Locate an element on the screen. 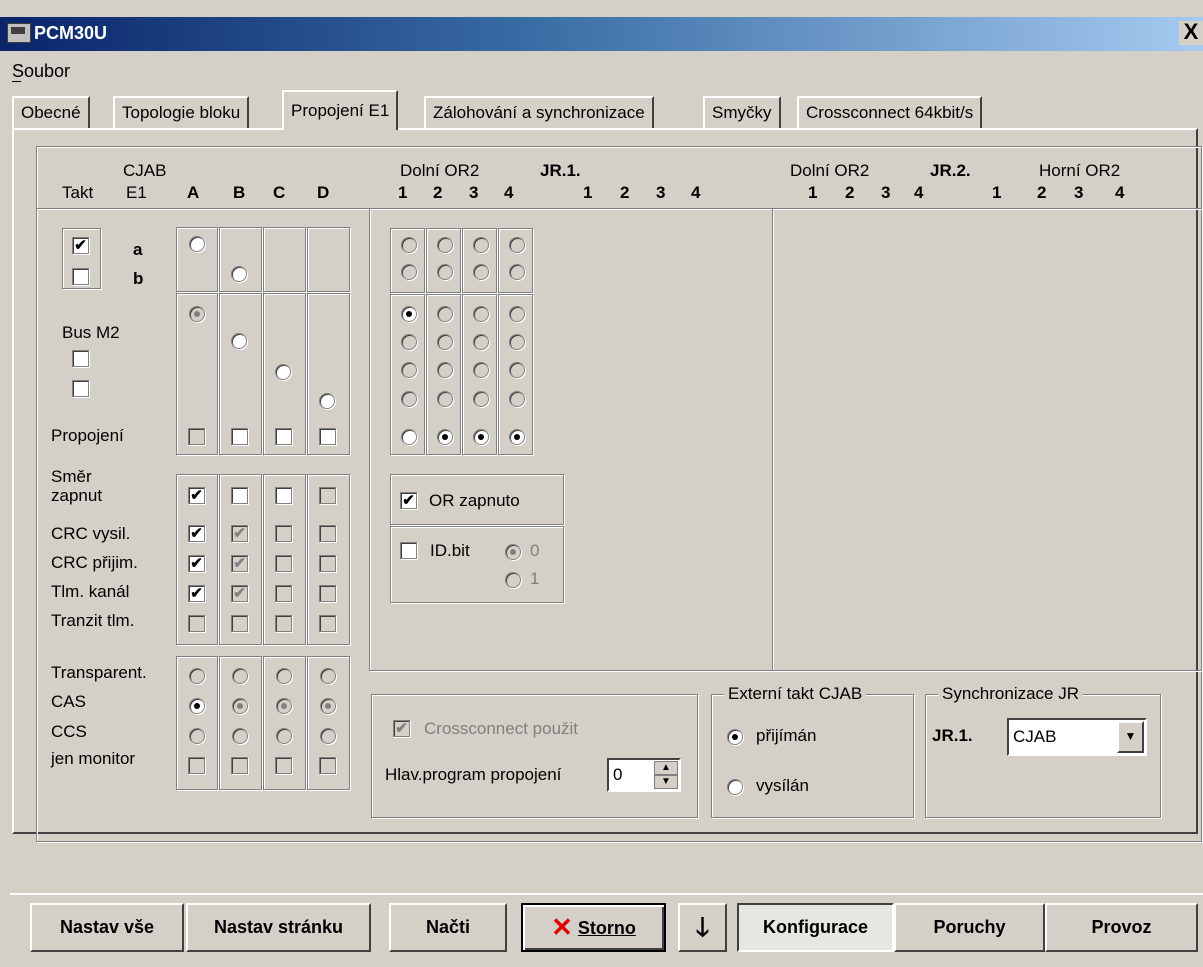 This screenshot has width=1203, height=967. monitor-checkbox-c is located at coordinates (283, 765).